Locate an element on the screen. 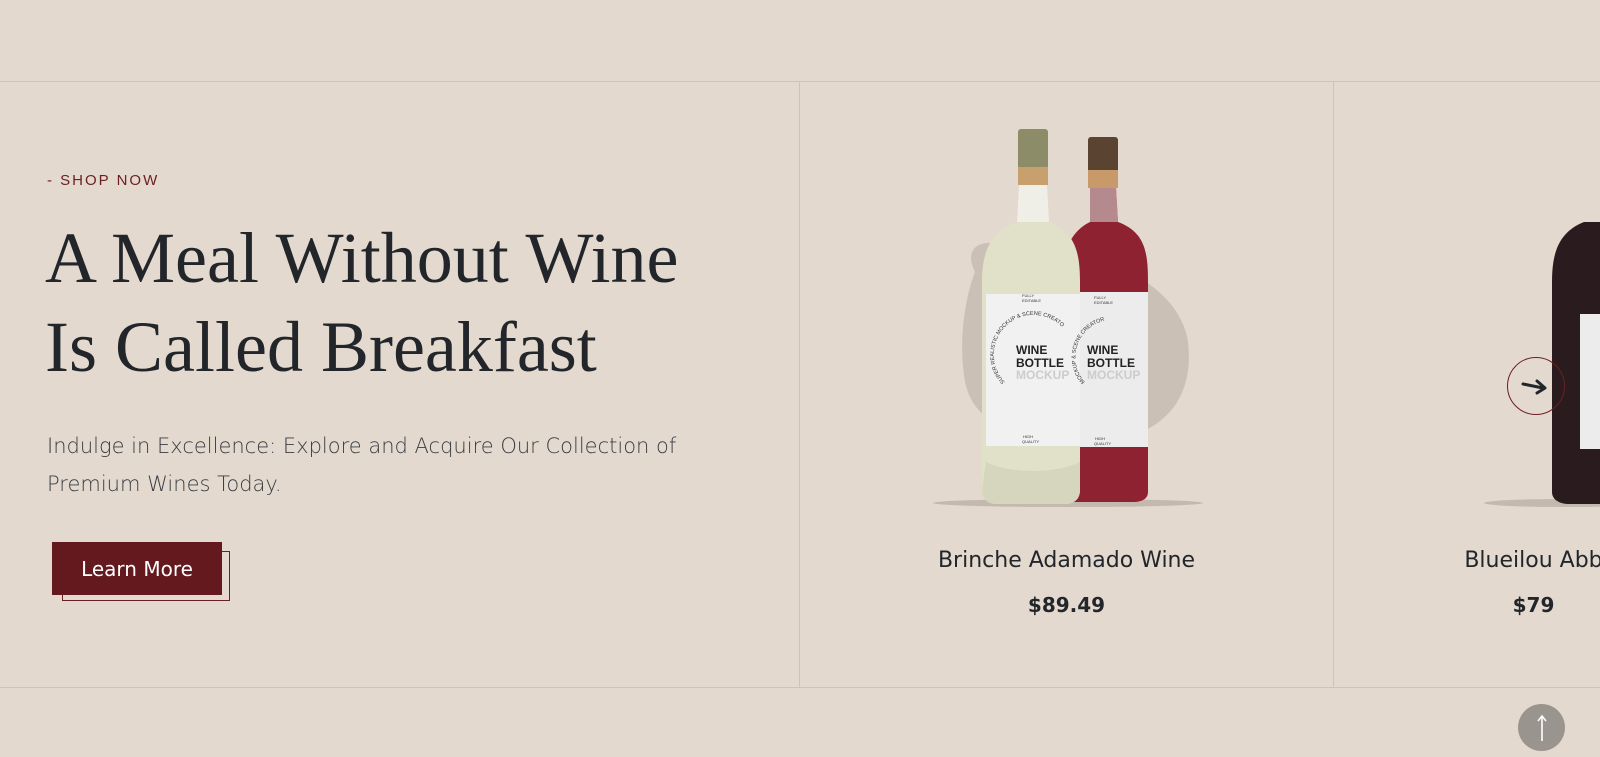  hero-headline: A Meal Without Wine Is Called Breakfast is located at coordinates (405, 303).